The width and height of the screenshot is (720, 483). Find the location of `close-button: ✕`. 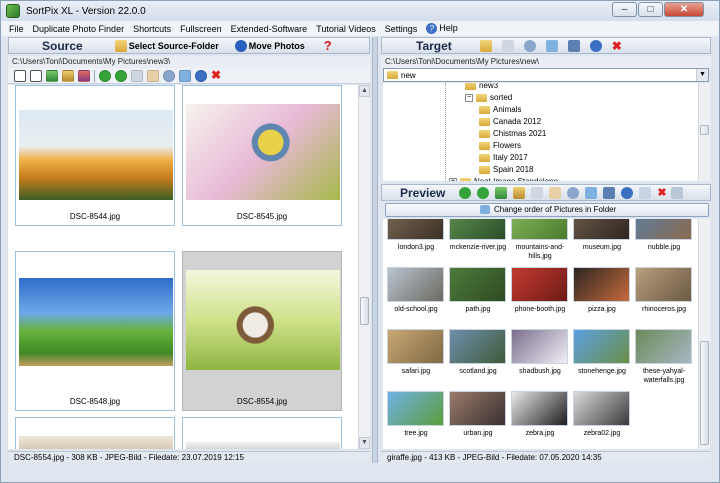

close-button: ✕ is located at coordinates (684, 9).